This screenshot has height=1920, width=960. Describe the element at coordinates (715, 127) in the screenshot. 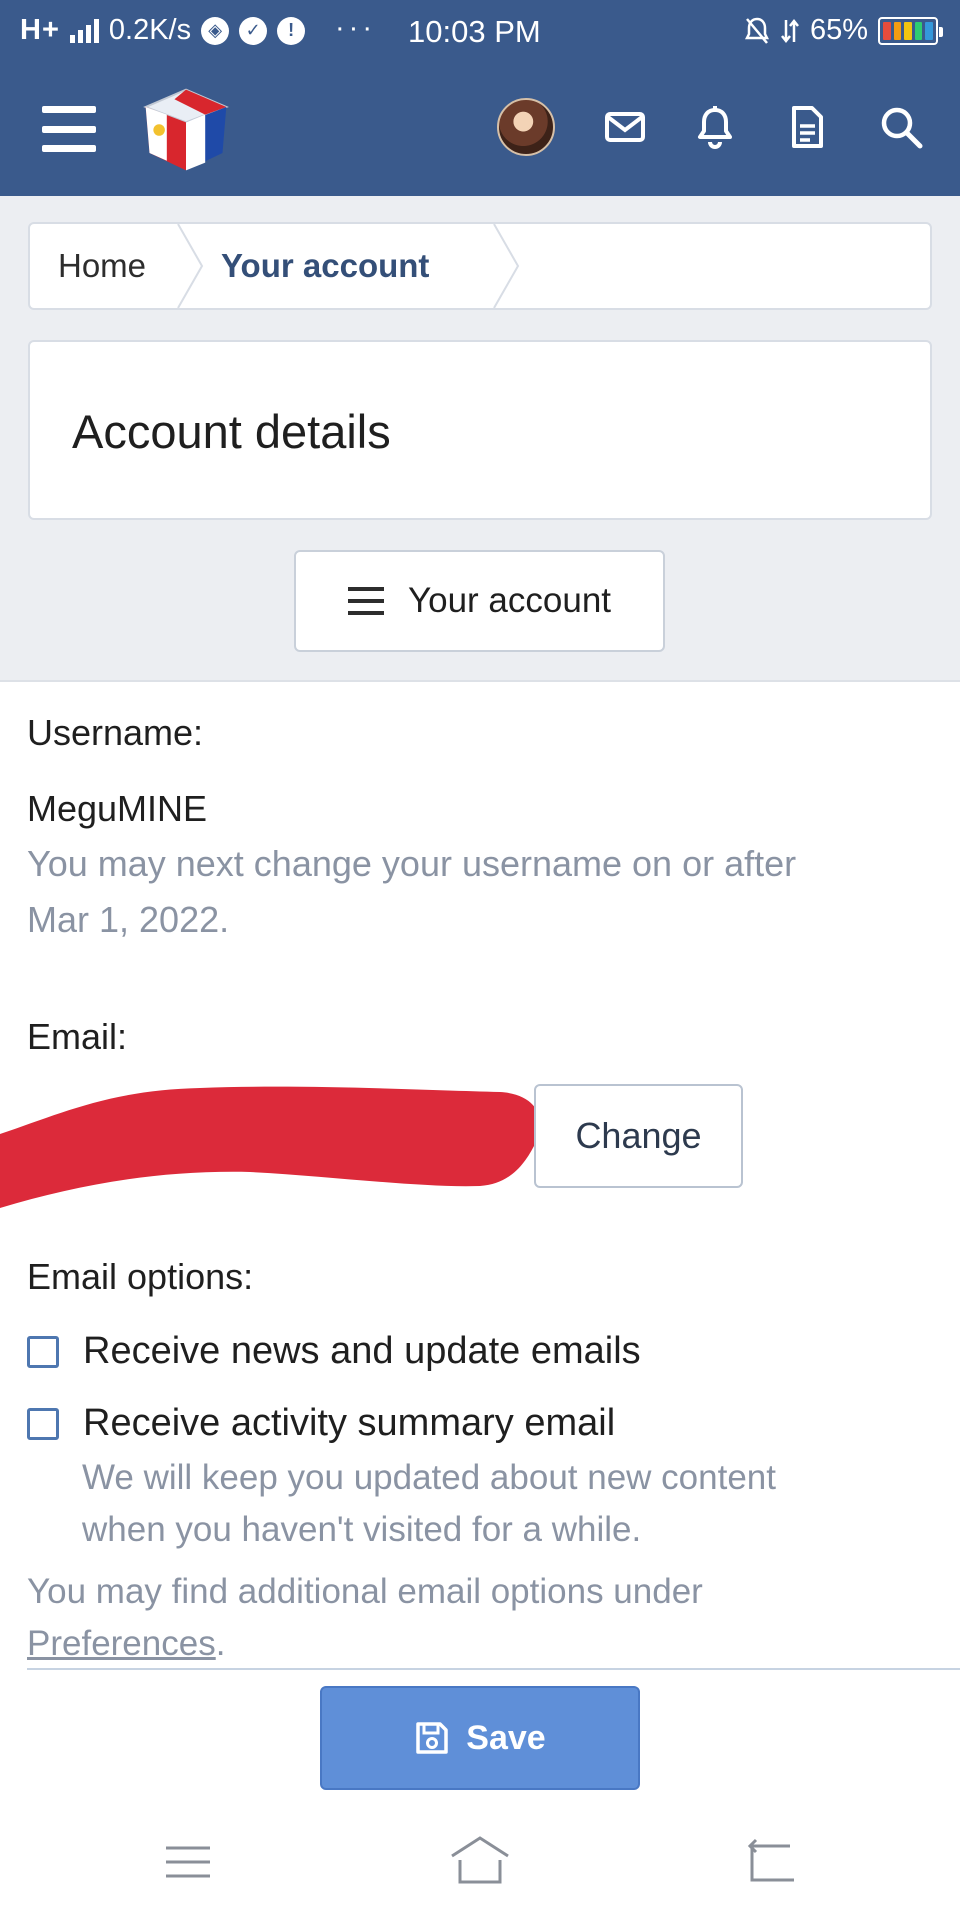

I see `bell-icon` at that location.